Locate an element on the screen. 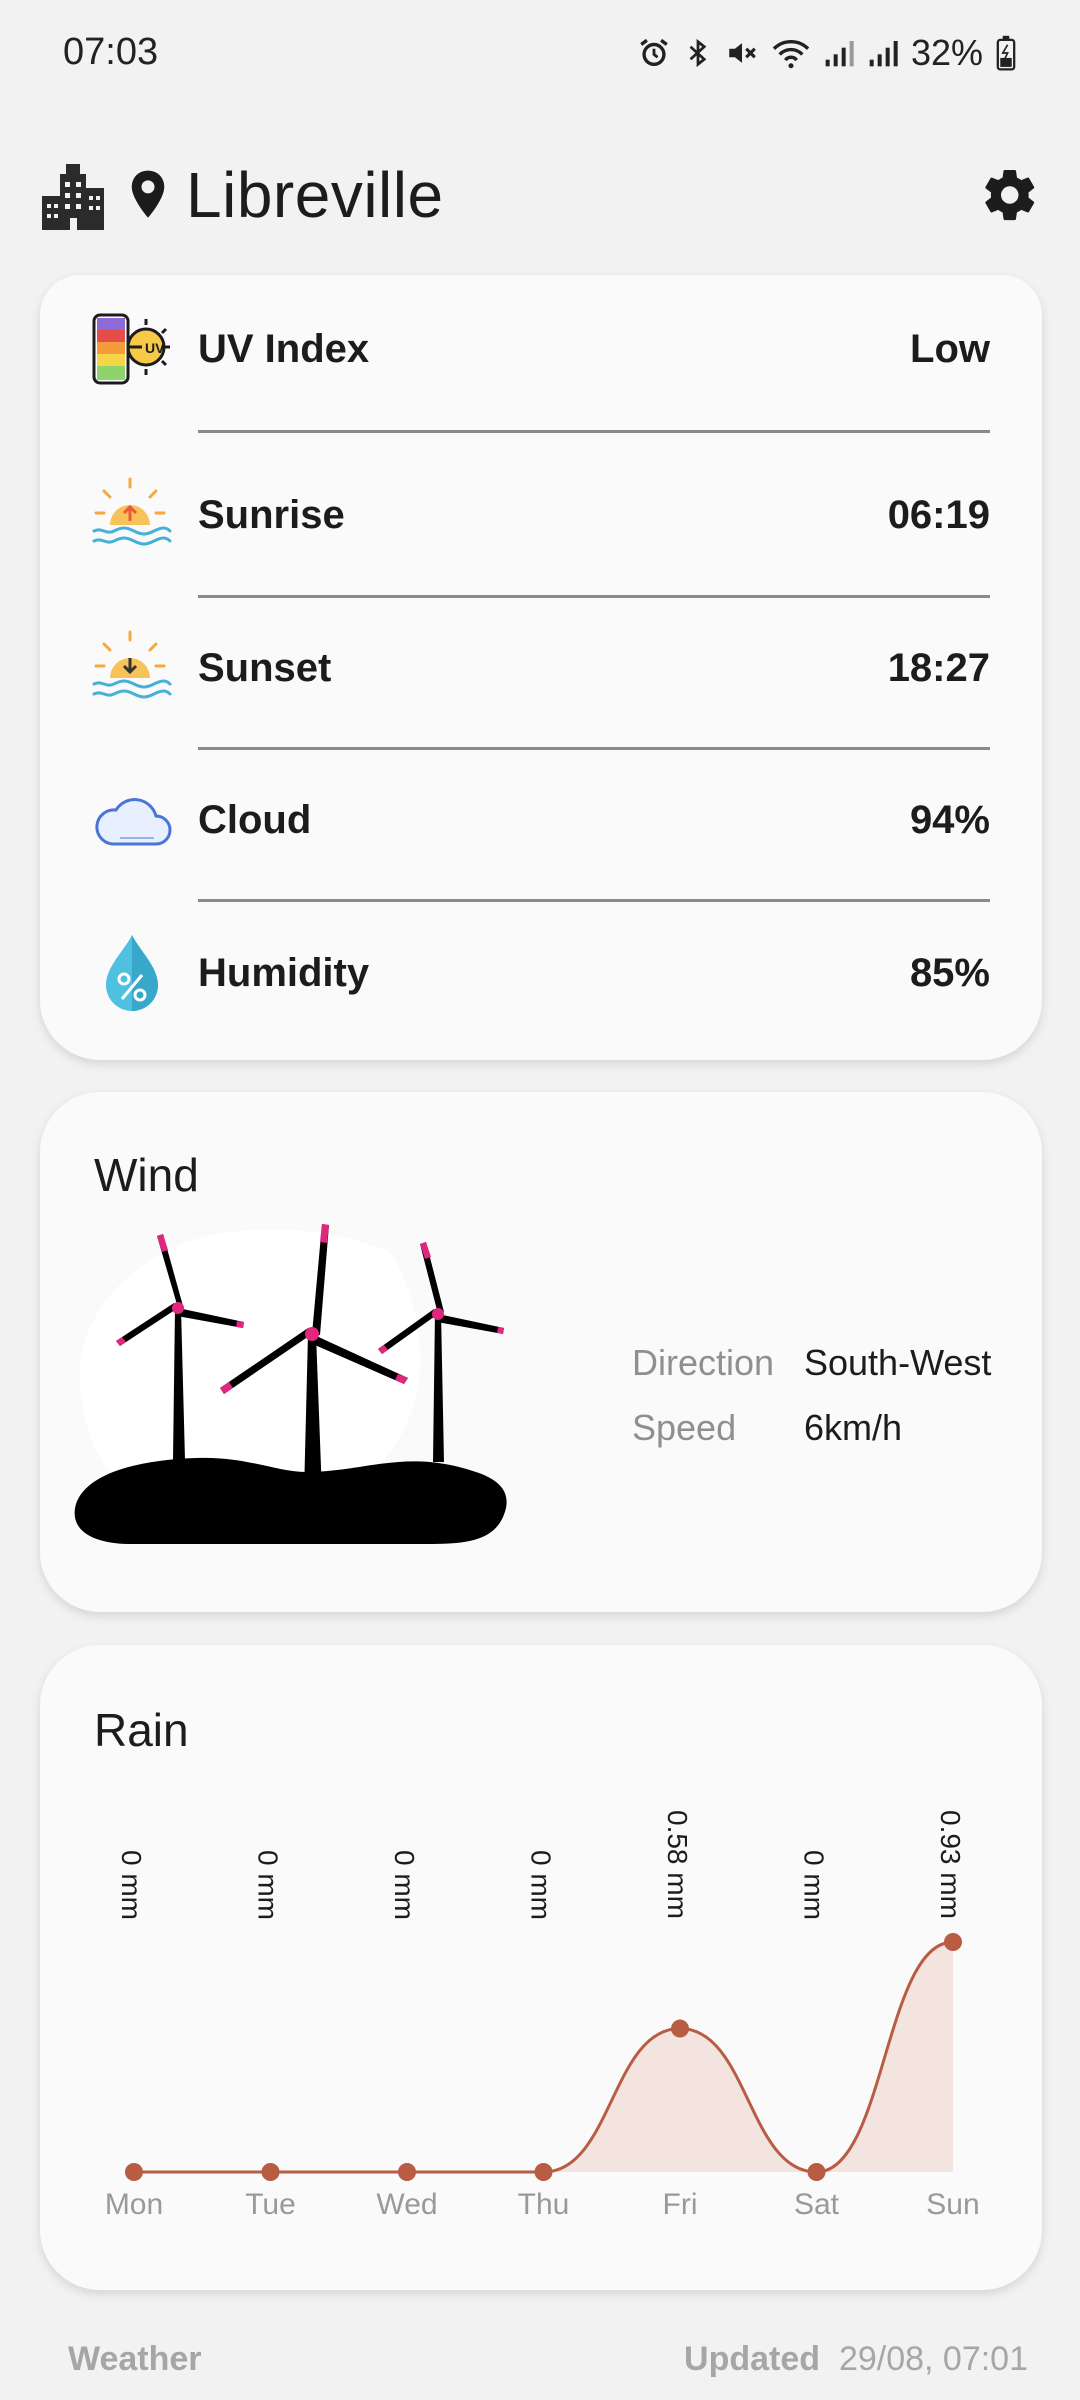 This screenshot has width=1080, height=2400. rain-data-label-fri: 0.58 mm is located at coordinates (677, 1864).